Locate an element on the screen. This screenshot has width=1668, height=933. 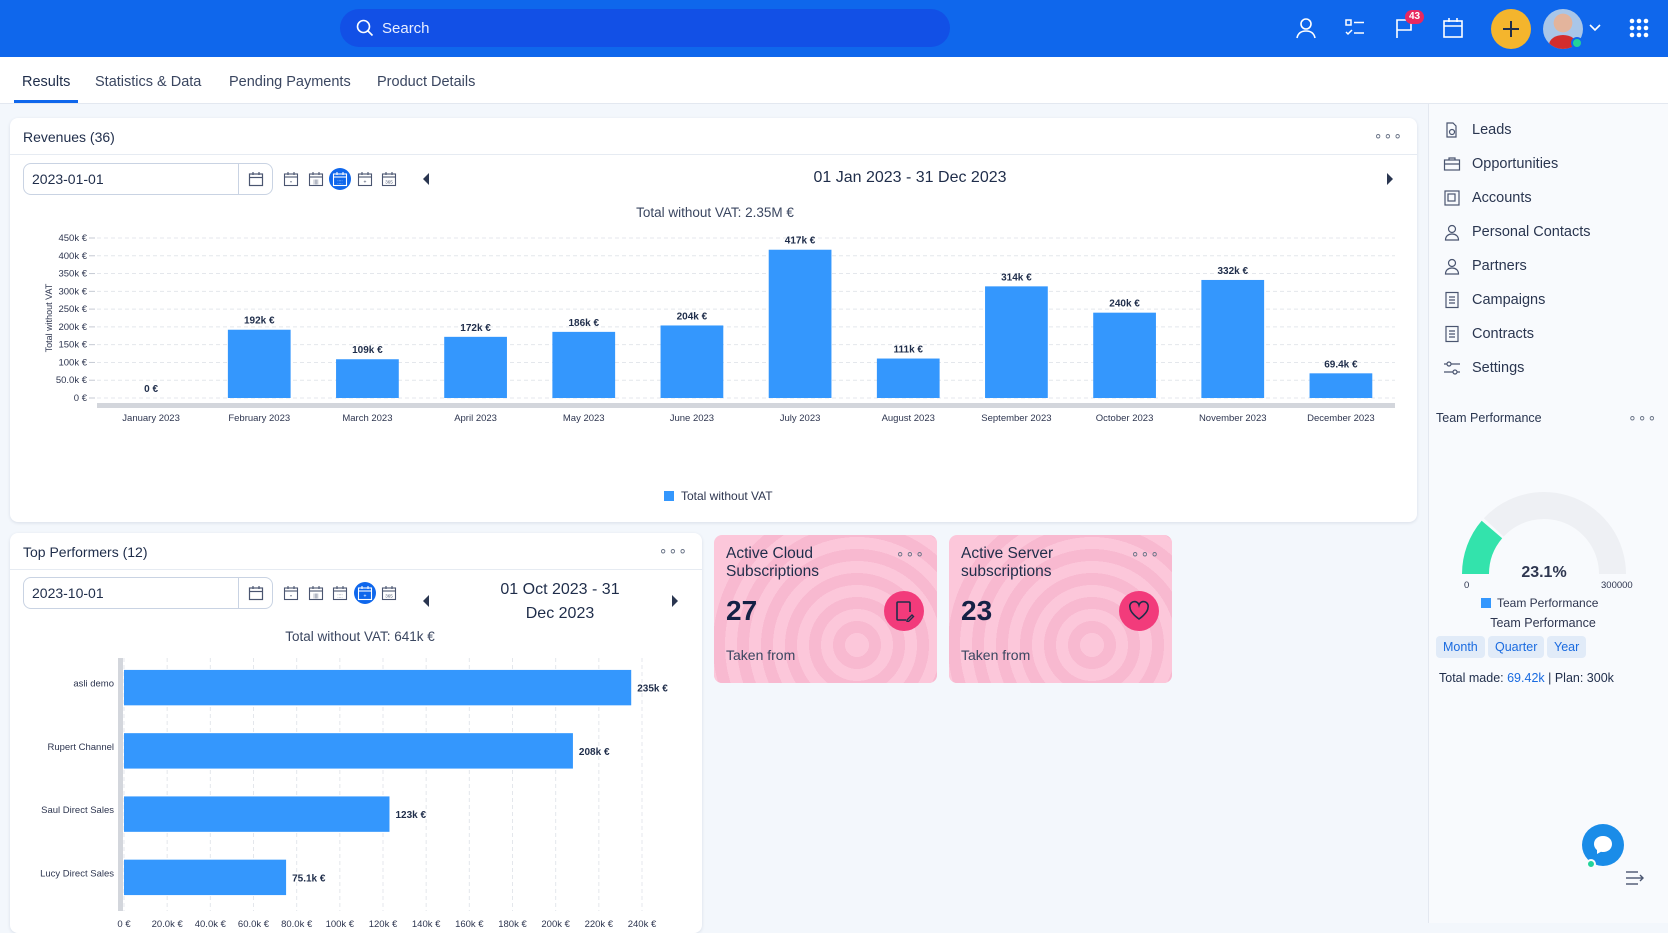
bar-value-label: 204k € is located at coordinates (692, 316).